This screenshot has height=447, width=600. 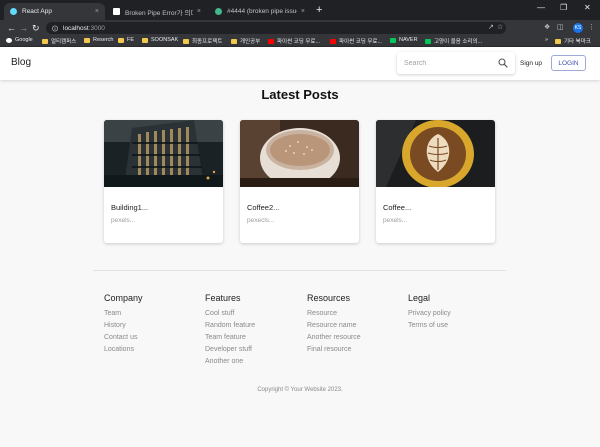 What do you see at coordinates (9, 40) in the screenshot?
I see `google-icon` at bounding box center [9, 40].